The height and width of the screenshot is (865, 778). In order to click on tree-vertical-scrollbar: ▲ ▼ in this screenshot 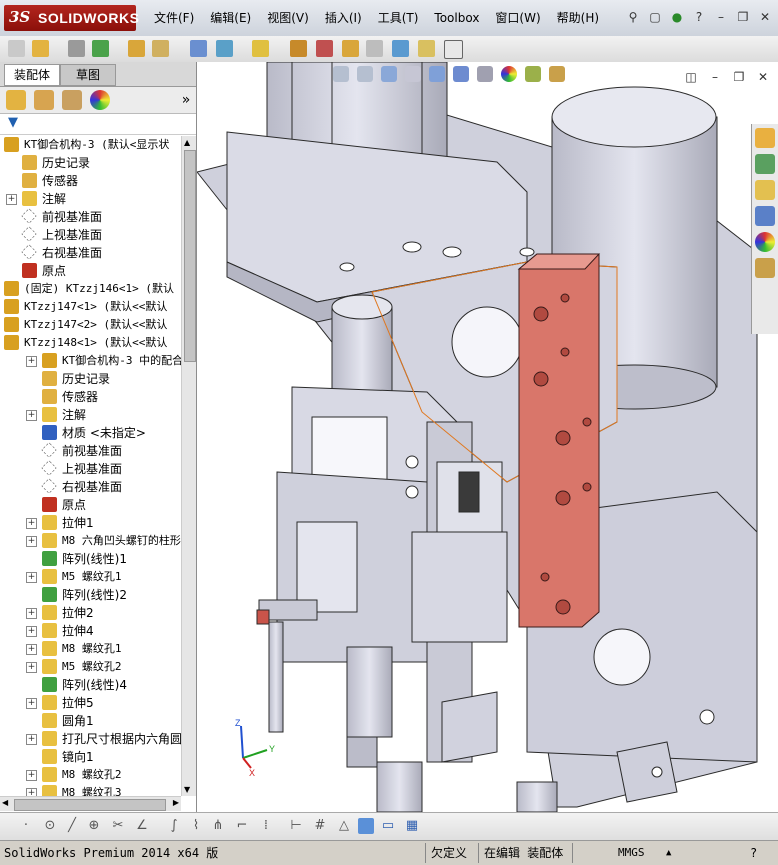, I will do `click(188, 466)`.